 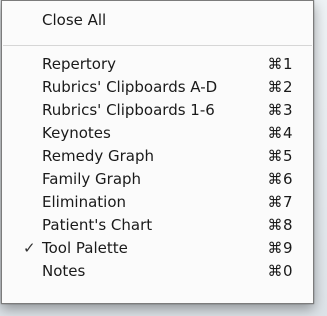 What do you see at coordinates (280, 225) in the screenshot?
I see `menu-item-shortcut: ⌘8` at bounding box center [280, 225].